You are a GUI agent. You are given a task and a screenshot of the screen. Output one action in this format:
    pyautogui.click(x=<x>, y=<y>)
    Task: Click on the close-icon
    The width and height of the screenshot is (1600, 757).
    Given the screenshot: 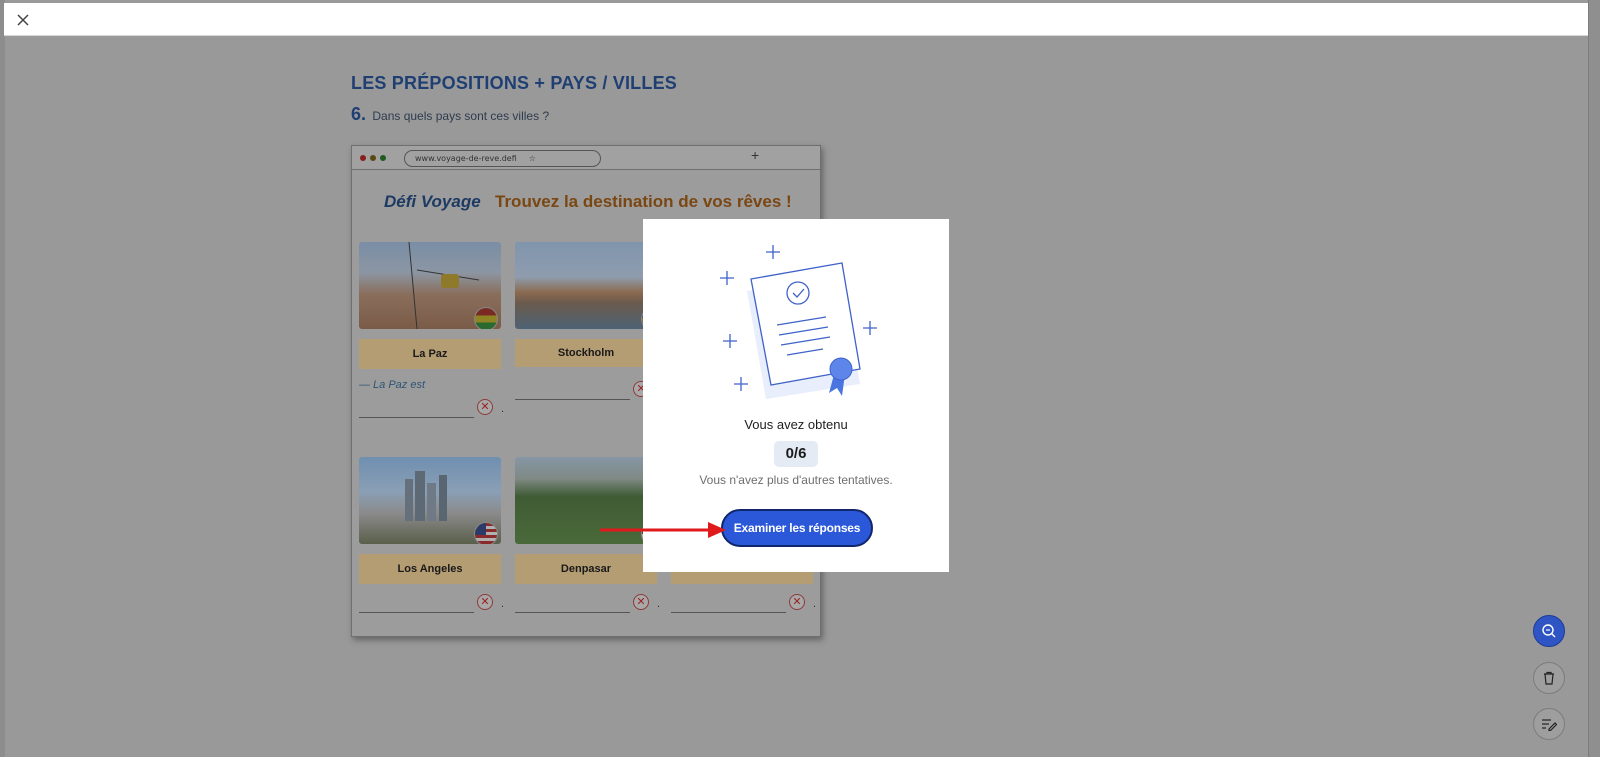 What is the action you would take?
    pyautogui.click(x=23, y=20)
    